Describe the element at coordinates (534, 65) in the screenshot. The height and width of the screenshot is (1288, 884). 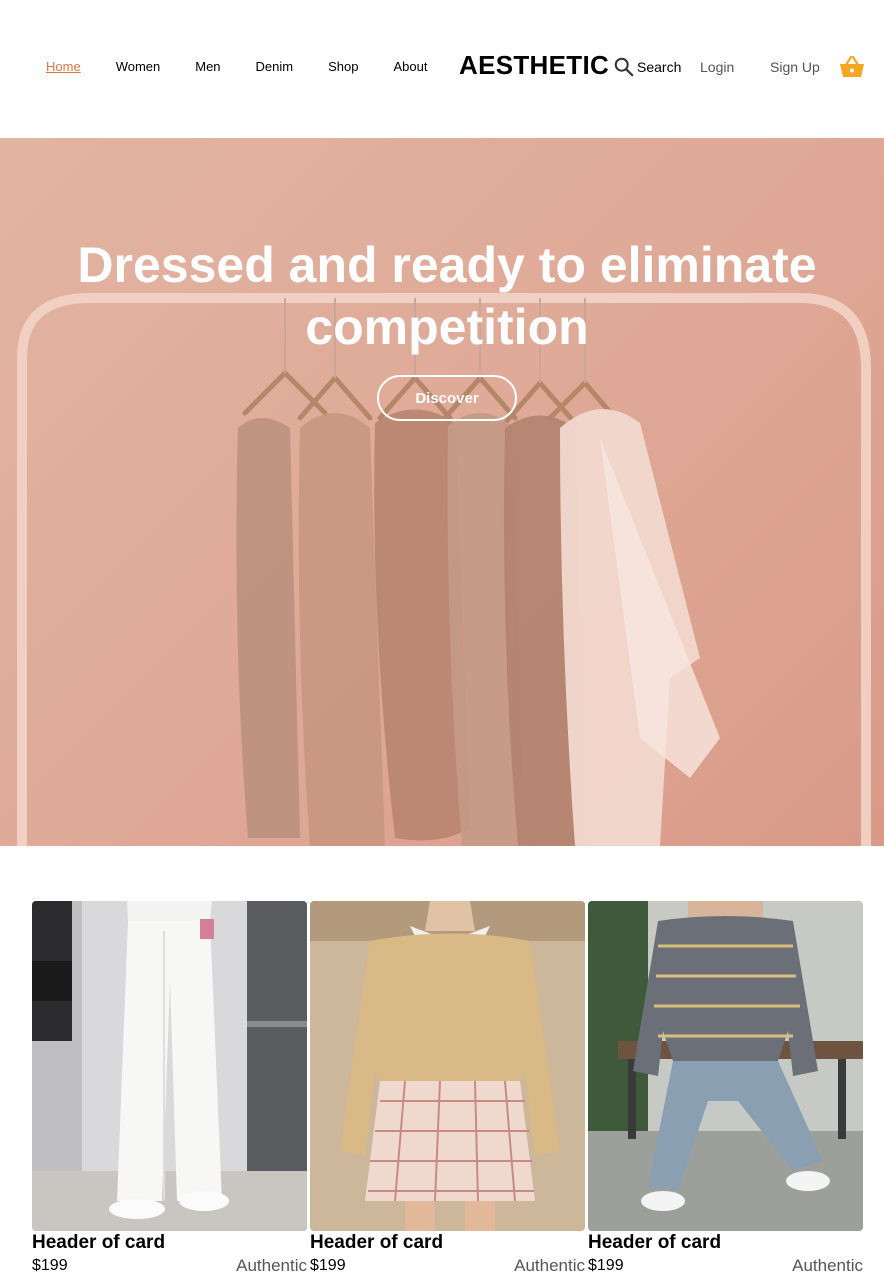
I see `brand-logo: AESTHETIC` at that location.